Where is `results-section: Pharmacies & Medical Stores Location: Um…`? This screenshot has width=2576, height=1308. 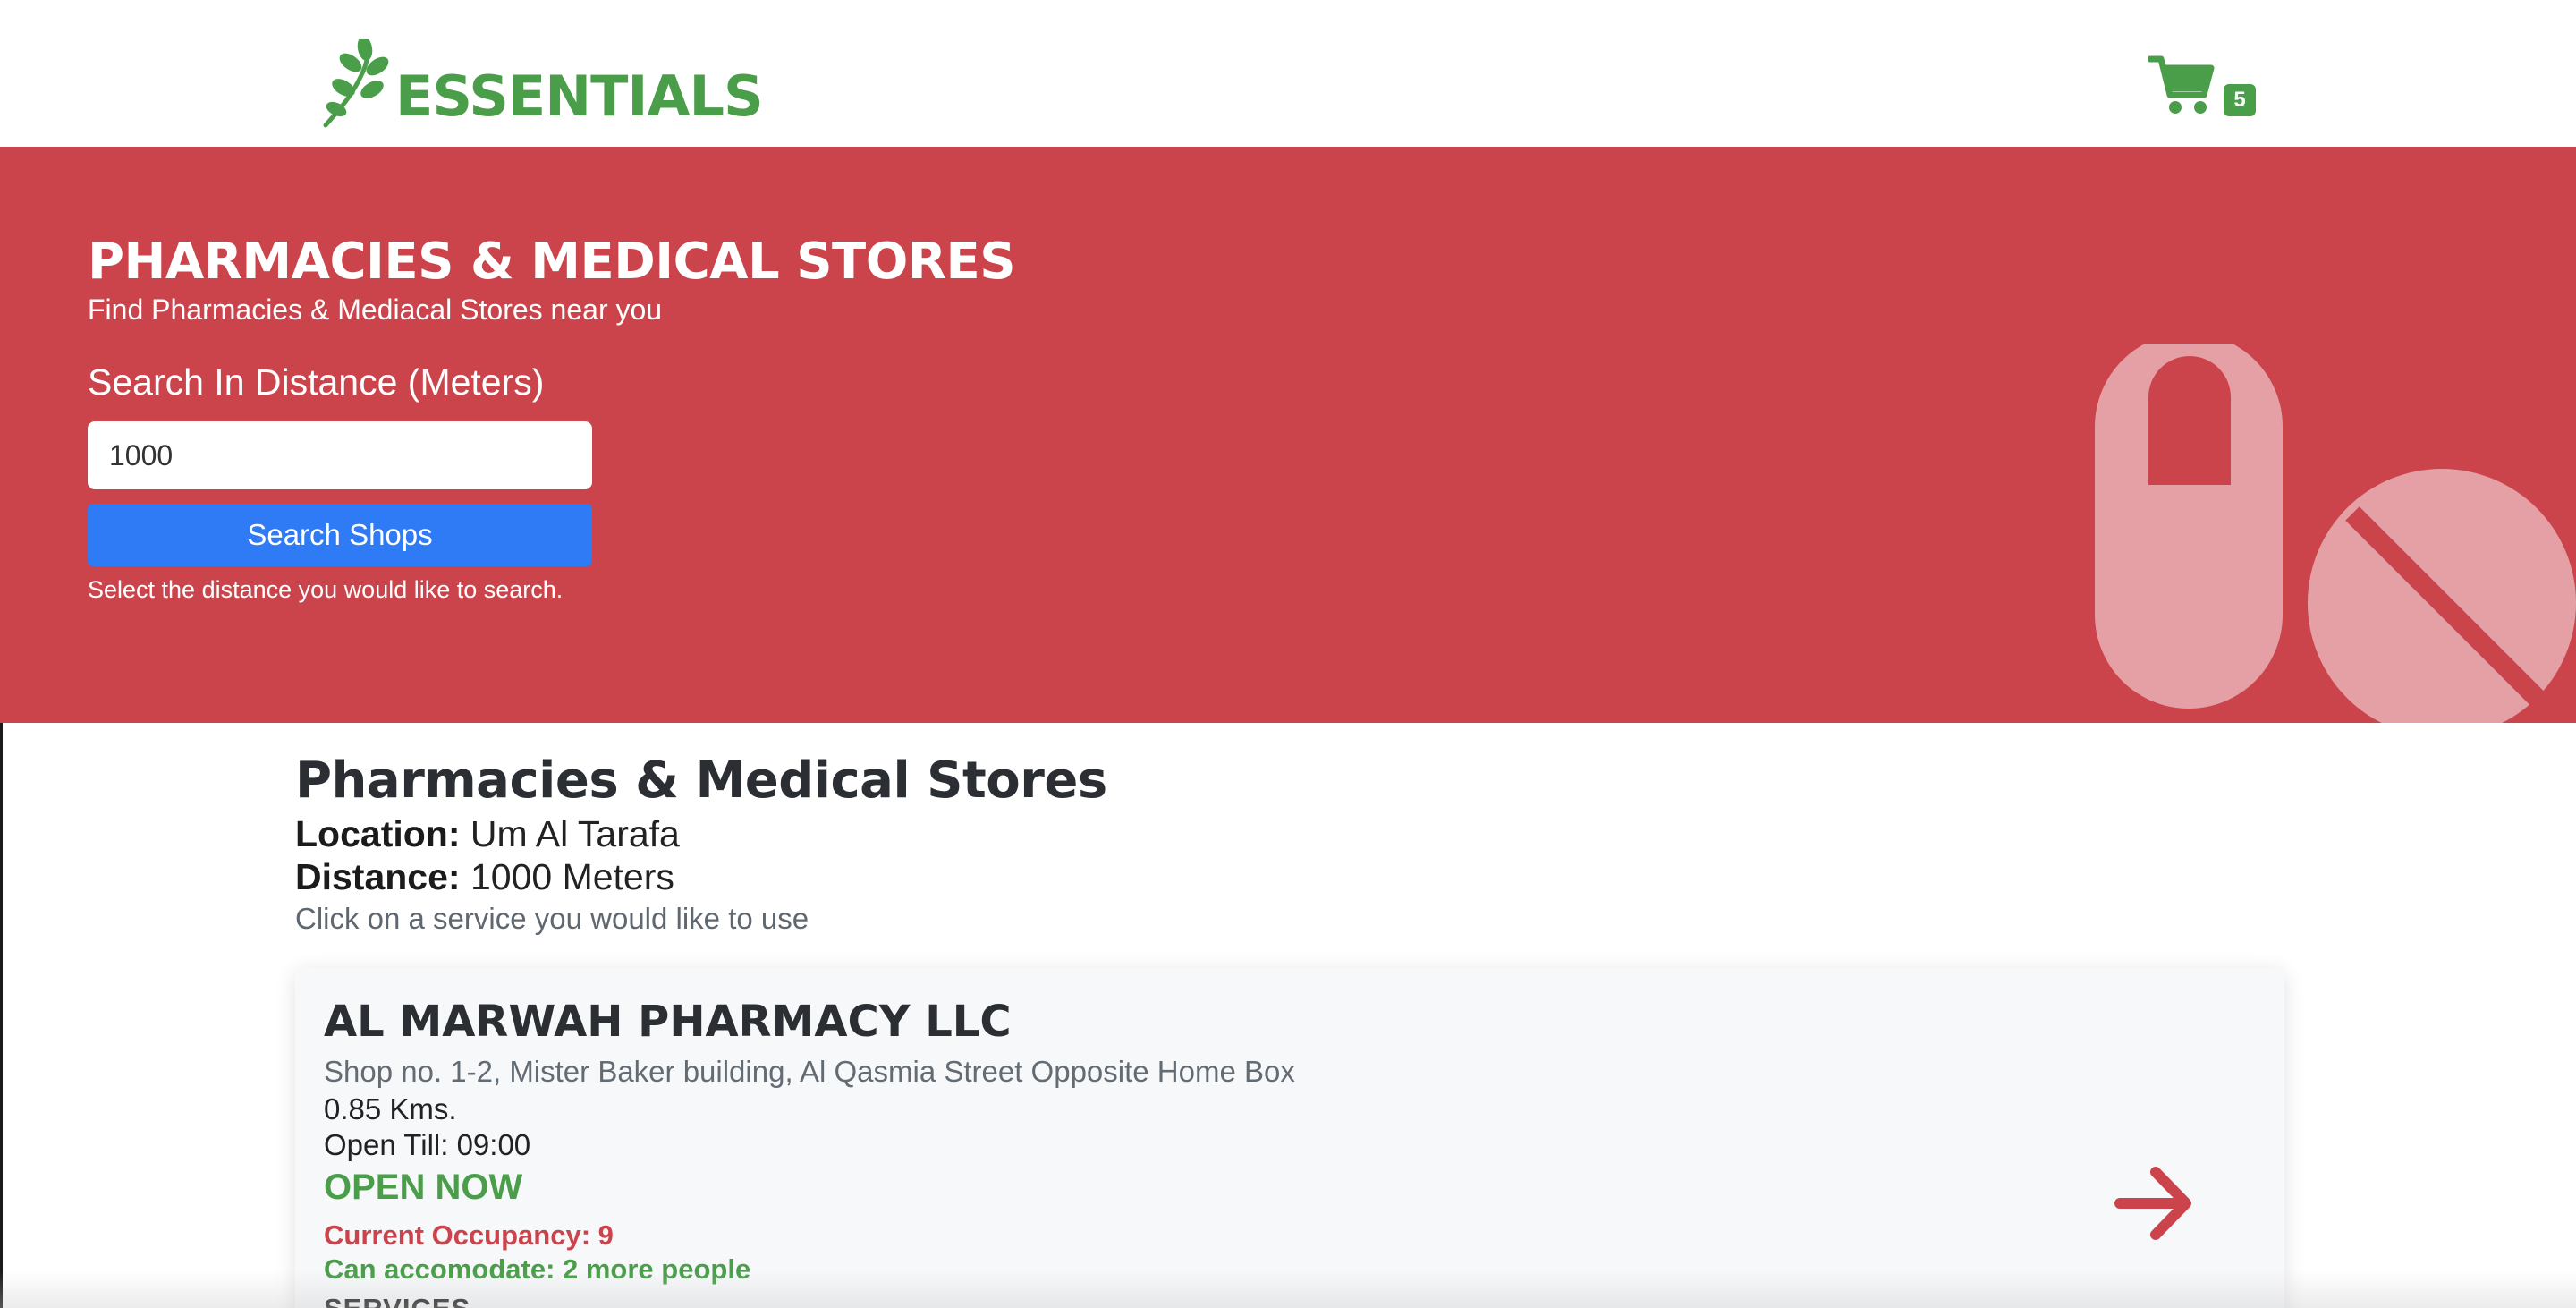
results-section: Pharmacies & Medical Stores Location: Um… is located at coordinates (1289, 844).